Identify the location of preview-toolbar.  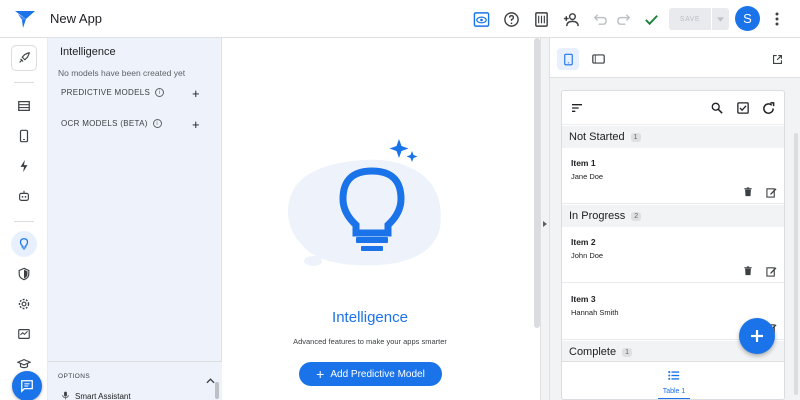
(675, 58).